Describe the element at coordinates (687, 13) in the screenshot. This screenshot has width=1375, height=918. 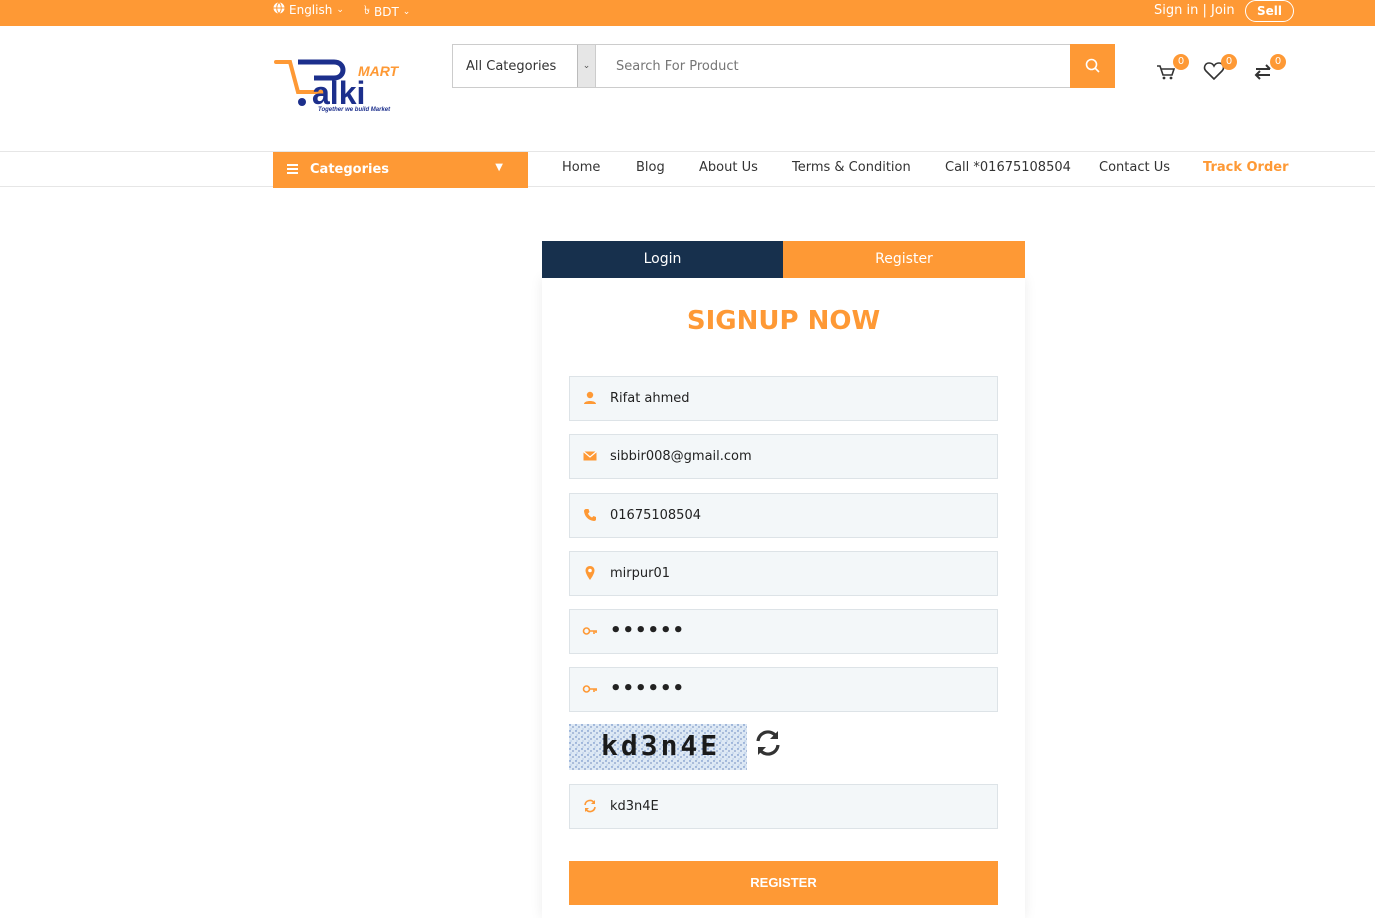
I see `top-bar: English ⌄ ৳ BDT ⌄ Sign in | Join Sell` at that location.